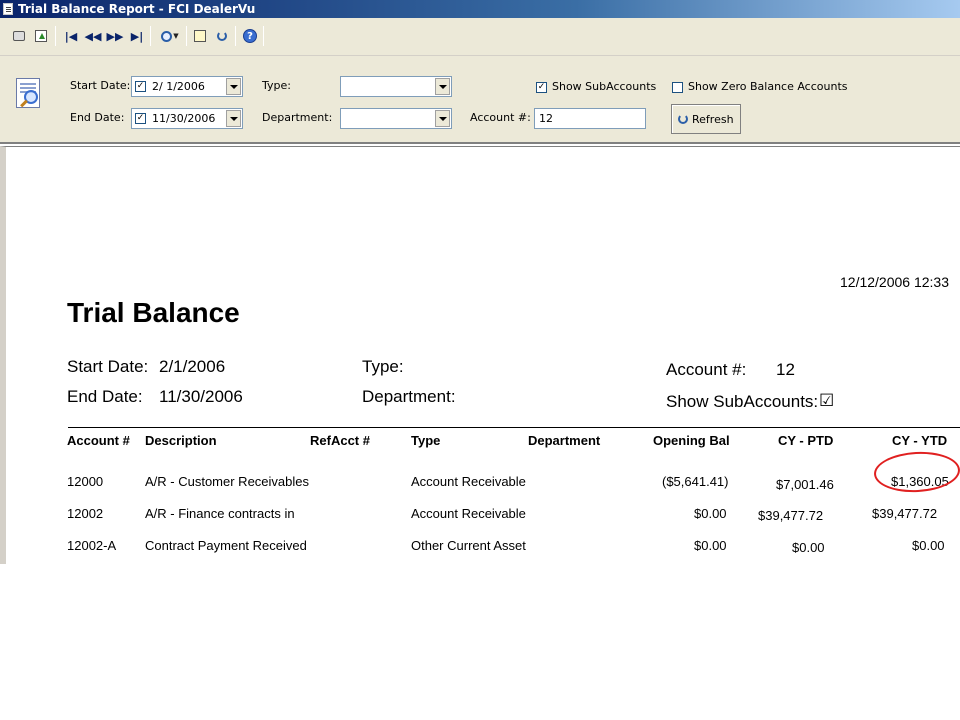 This screenshot has width=960, height=720. What do you see at coordinates (710, 545) in the screenshot?
I see `row-3-opening-bal: $0.00` at bounding box center [710, 545].